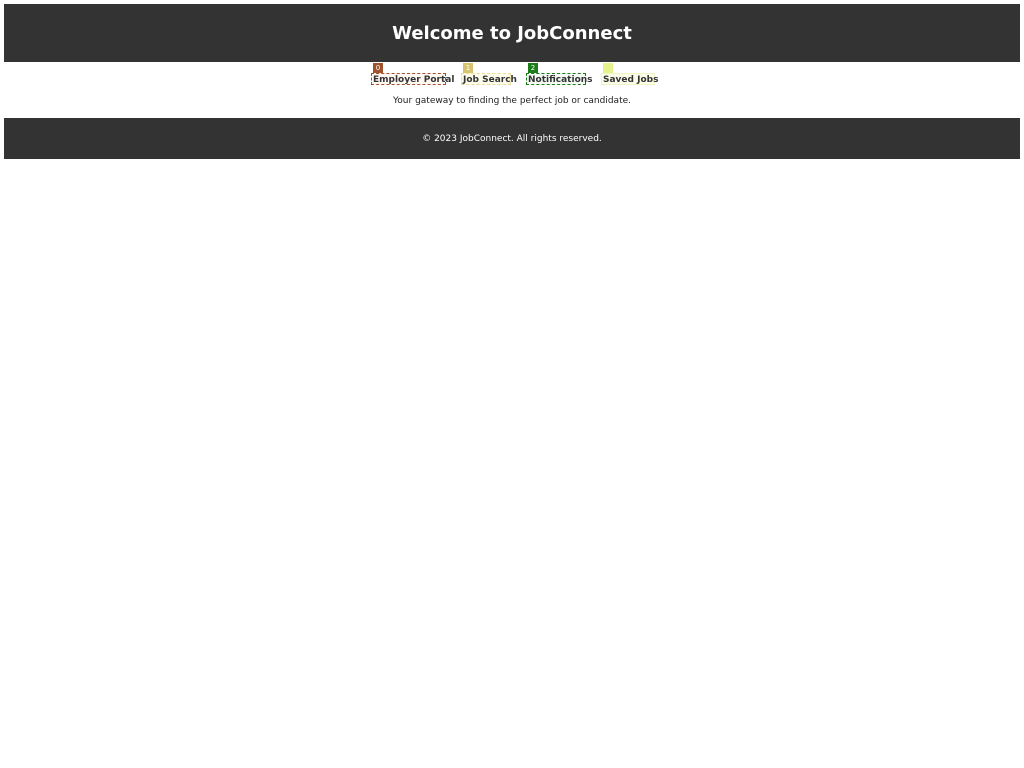 Image resolution: width=1024 pixels, height=768 pixels. Describe the element at coordinates (533, 68) in the screenshot. I see `nav-badge: 2` at that location.